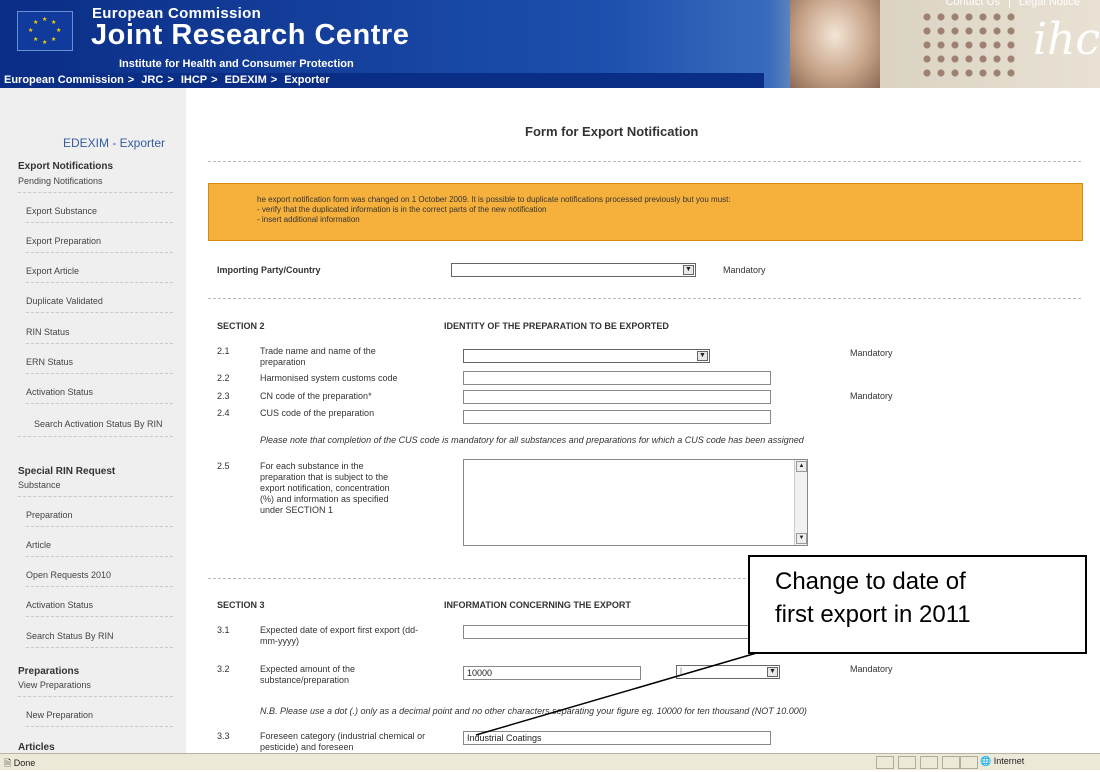  What do you see at coordinates (95, 688) in the screenshot?
I see `sidebar-item-view-preparations: View Preparations` at bounding box center [95, 688].